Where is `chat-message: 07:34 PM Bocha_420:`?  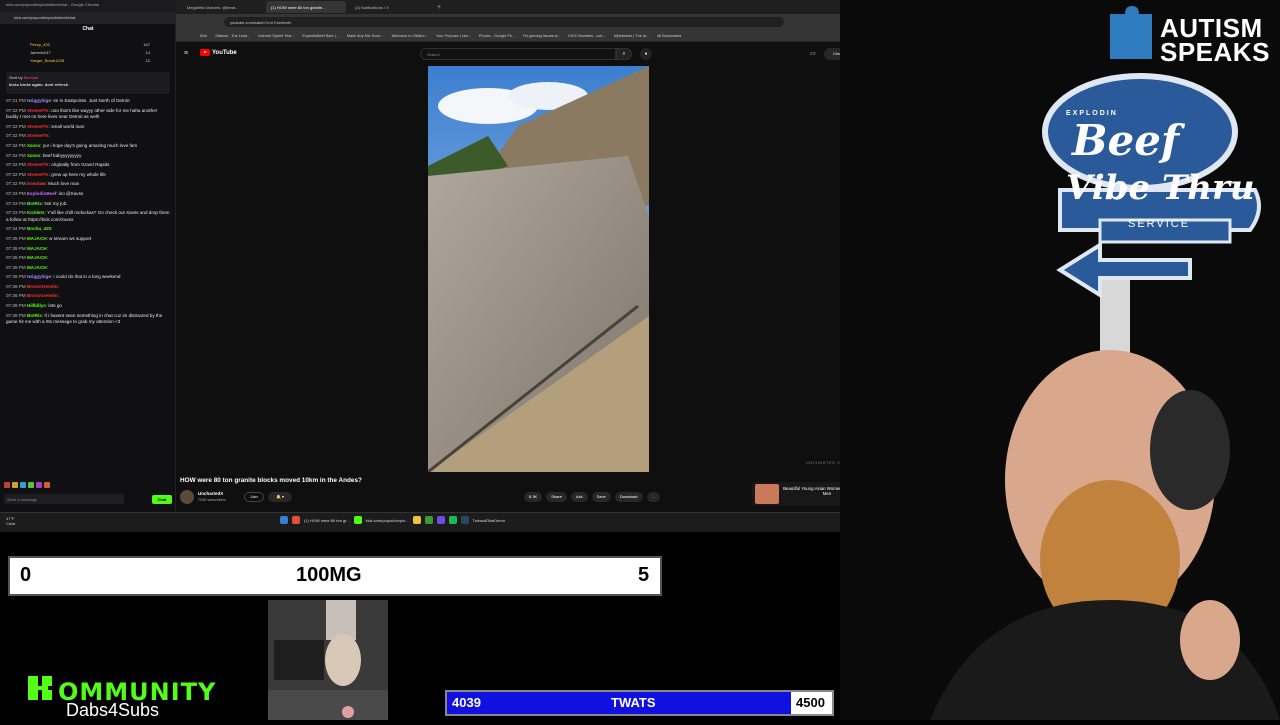
chat-message: 07:34 PM Bocha_420: is located at coordinates (29, 229).